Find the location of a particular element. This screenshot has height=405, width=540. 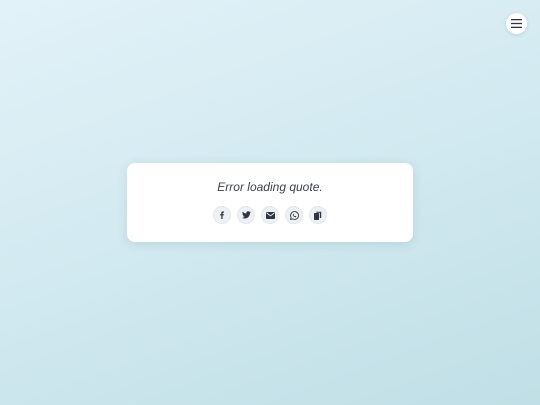

twitter-icon is located at coordinates (246, 215).